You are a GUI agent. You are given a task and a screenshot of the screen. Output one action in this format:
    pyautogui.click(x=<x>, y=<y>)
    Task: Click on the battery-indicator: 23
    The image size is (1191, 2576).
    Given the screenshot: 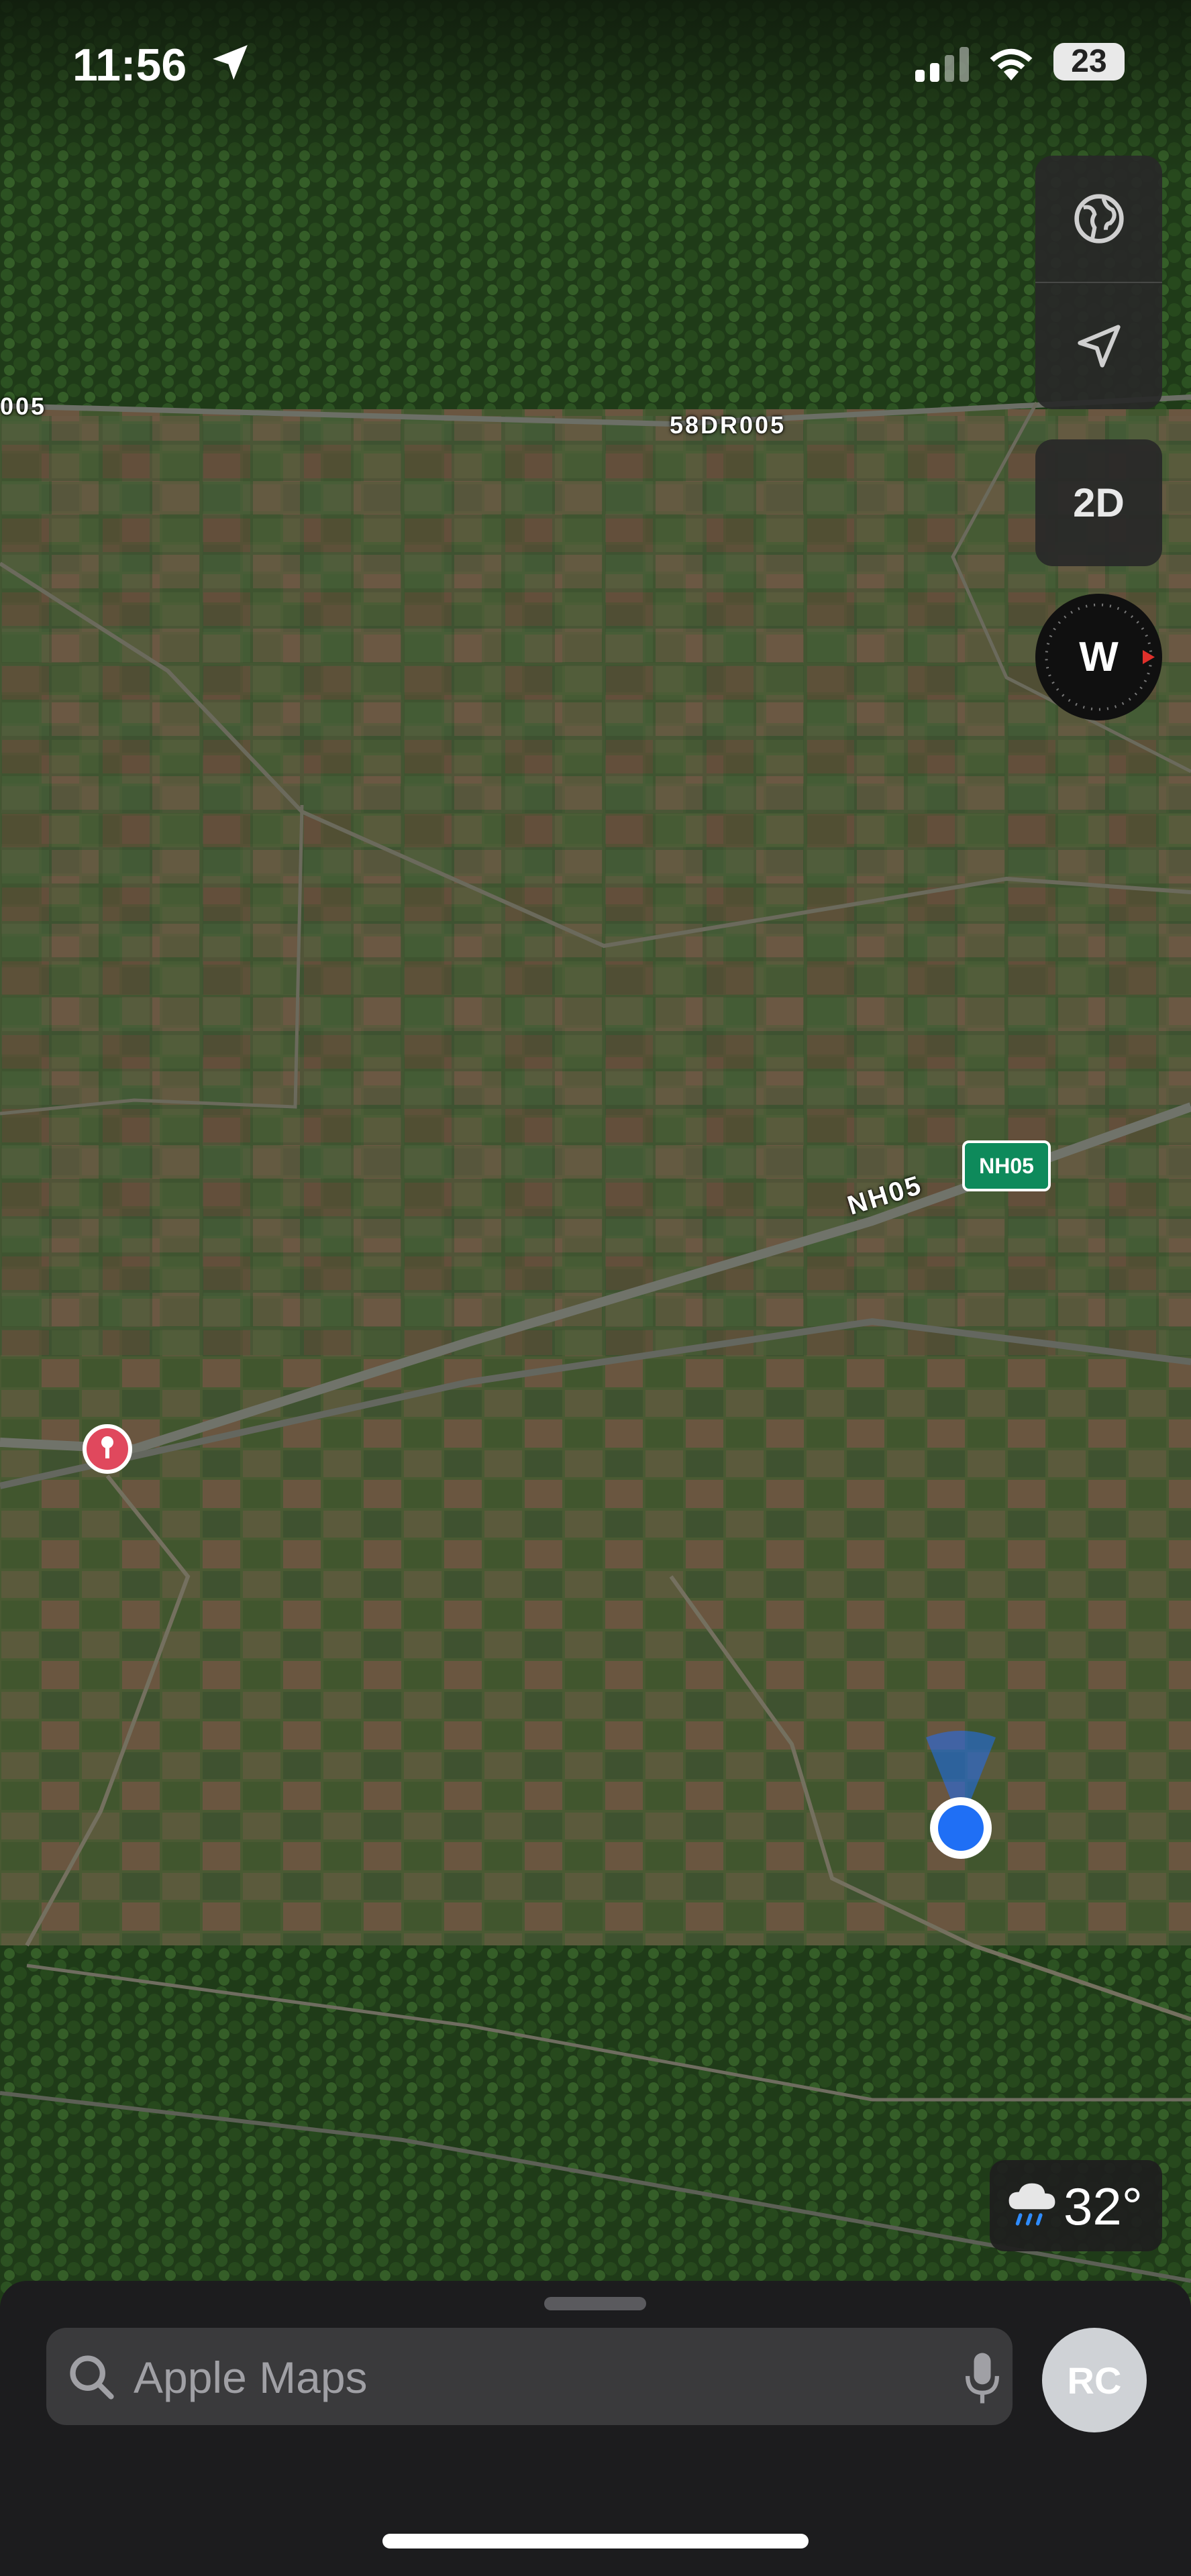 What is the action you would take?
    pyautogui.click(x=1089, y=61)
    